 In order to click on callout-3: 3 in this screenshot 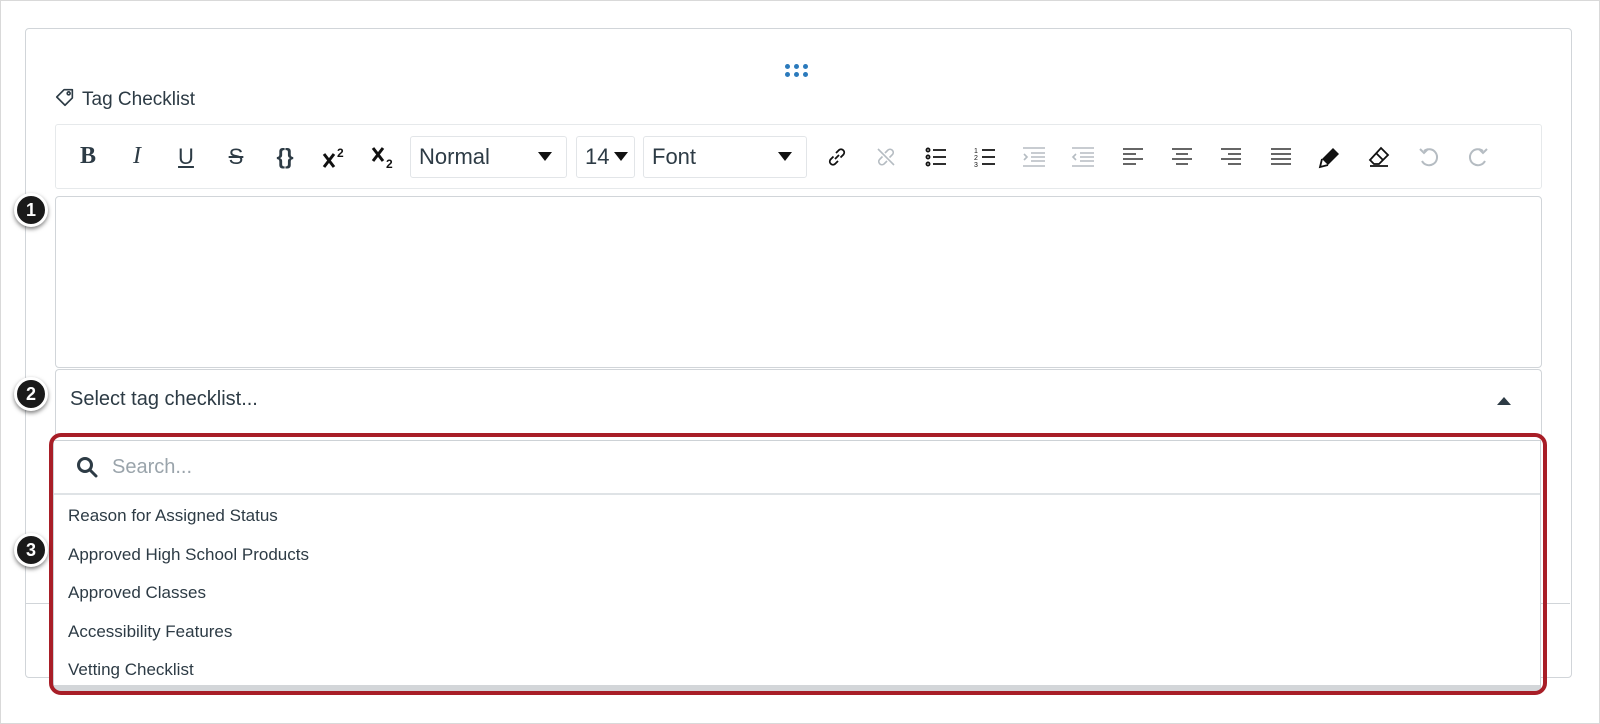, I will do `click(31, 550)`.